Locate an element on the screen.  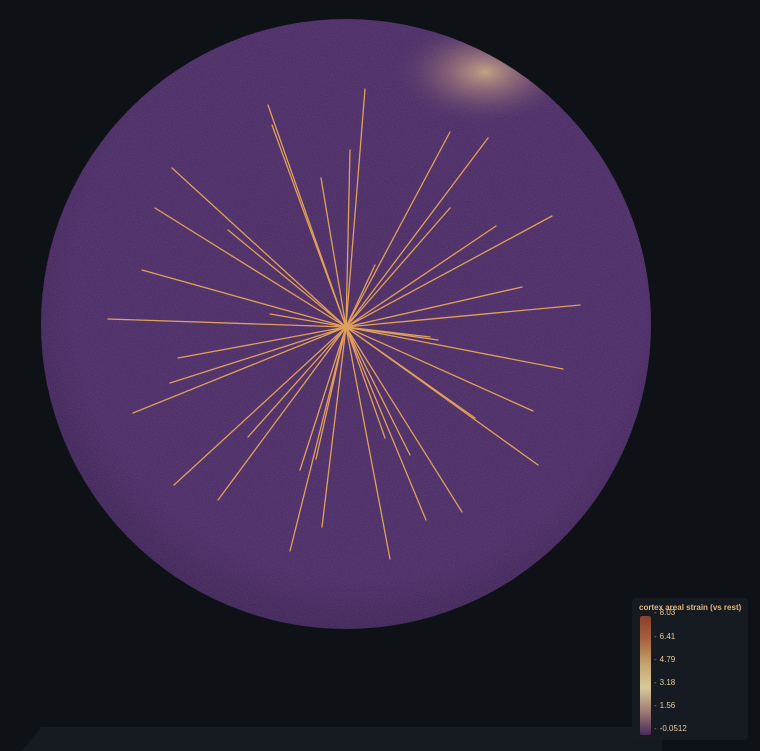
legend-tick: -0.0512 is located at coordinates (670, 729).